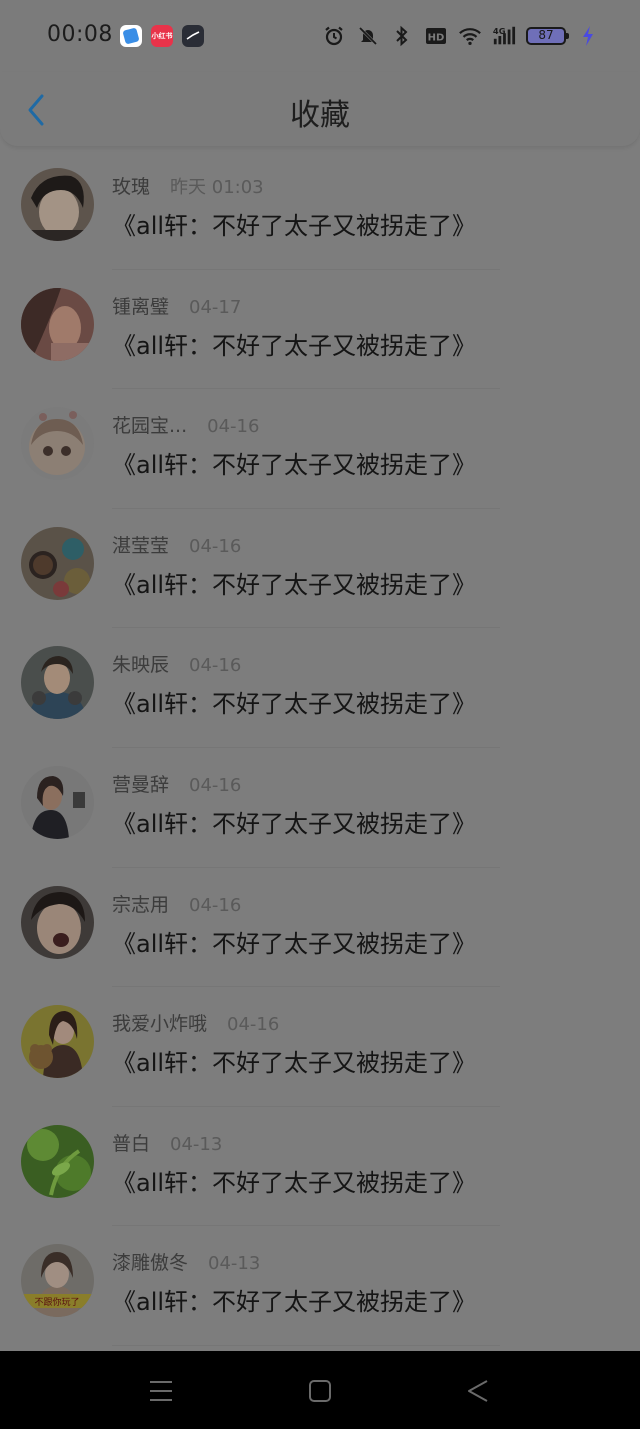 This screenshot has height=1429, width=640. I want to click on home-icon, so click(320, 1391).